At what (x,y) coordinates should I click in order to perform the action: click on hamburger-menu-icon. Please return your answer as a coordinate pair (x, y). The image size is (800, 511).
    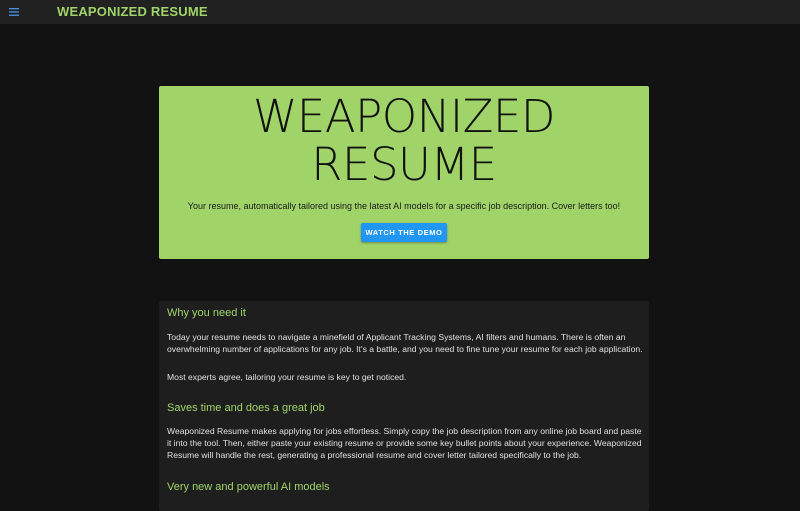
    Looking at the image, I should click on (14, 12).